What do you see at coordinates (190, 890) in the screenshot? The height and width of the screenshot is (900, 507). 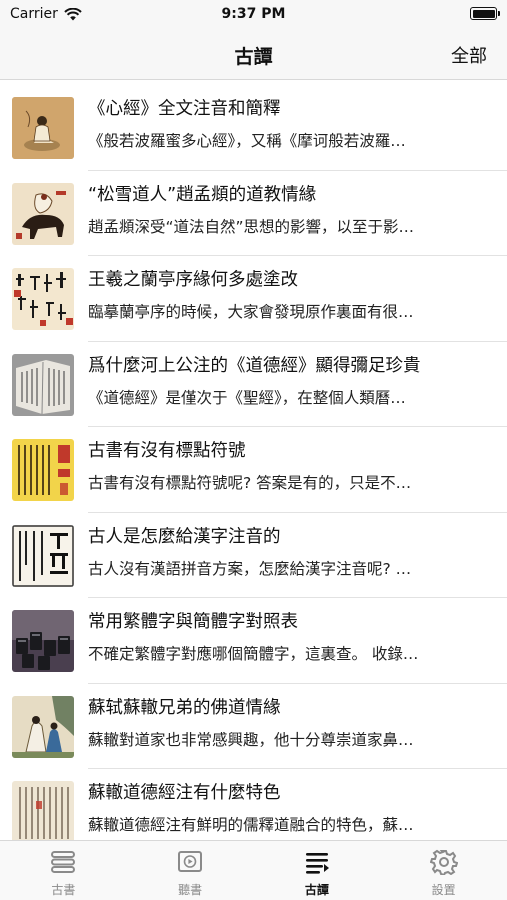 I see `tab-label: 聽書` at bounding box center [190, 890].